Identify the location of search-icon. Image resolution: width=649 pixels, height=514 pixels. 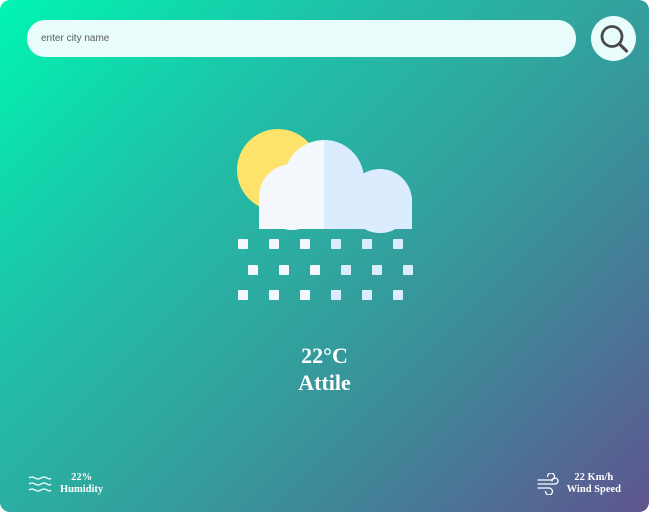
(614, 38).